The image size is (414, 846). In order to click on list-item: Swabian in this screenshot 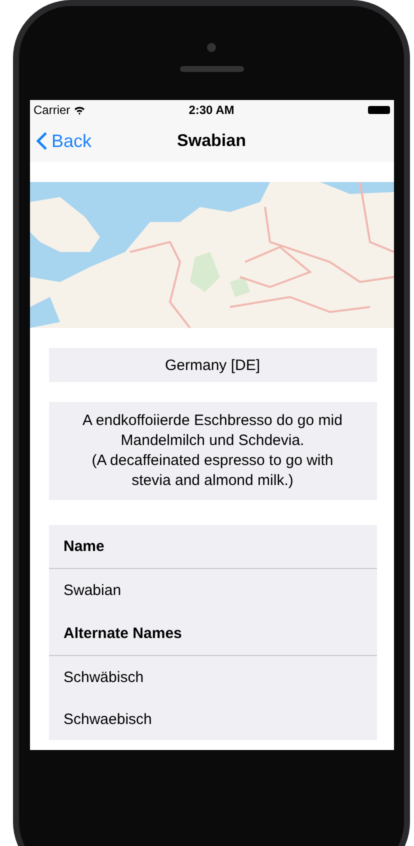, I will do `click(92, 590)`.